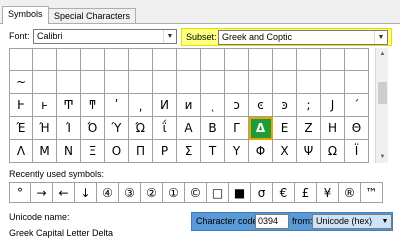 Image resolution: width=400 pixels, height=250 pixels. What do you see at coordinates (237, 151) in the screenshot?
I see `symbol-cell: Υ` at bounding box center [237, 151].